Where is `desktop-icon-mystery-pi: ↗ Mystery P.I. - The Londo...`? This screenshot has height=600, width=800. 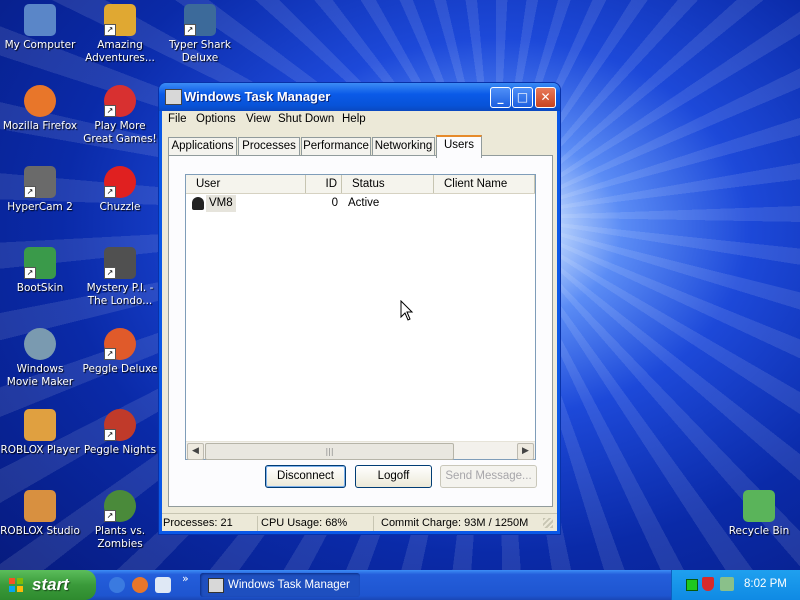
desktop-icon-mystery-pi: ↗ Mystery P.I. - The Londo... is located at coordinates (120, 277).